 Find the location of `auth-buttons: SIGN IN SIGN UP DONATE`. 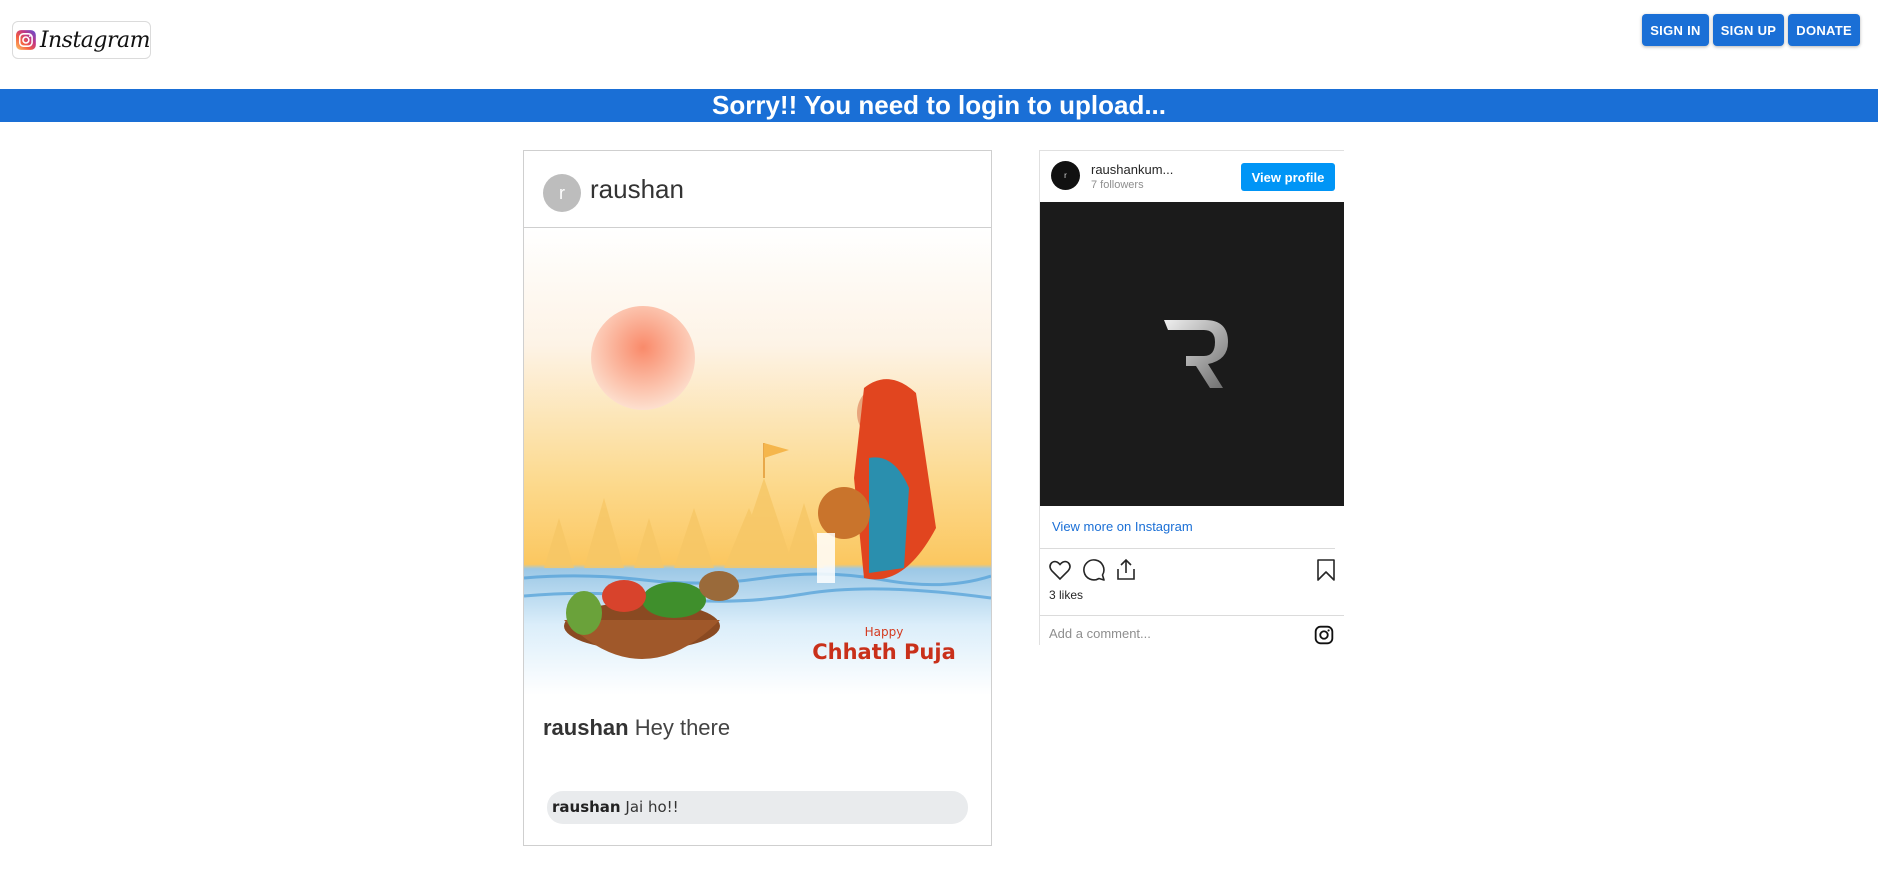

auth-buttons: SIGN IN SIGN UP DONATE is located at coordinates (1751, 30).